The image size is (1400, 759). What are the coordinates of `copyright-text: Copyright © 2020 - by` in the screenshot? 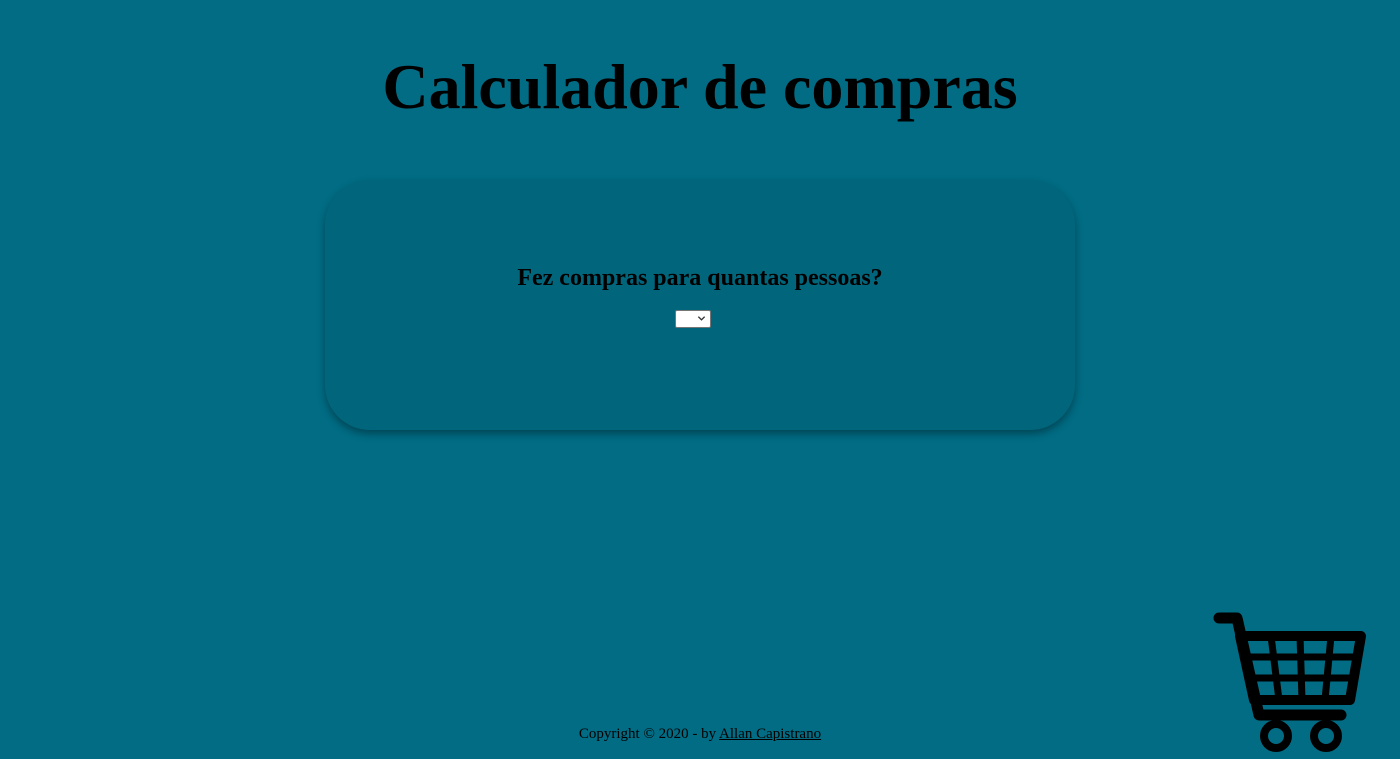 It's located at (649, 734).